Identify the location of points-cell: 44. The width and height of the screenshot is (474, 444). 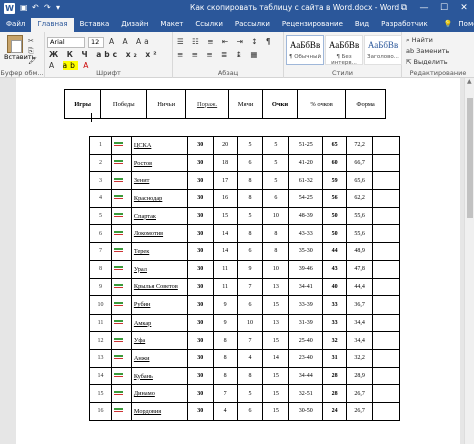
(335, 251).